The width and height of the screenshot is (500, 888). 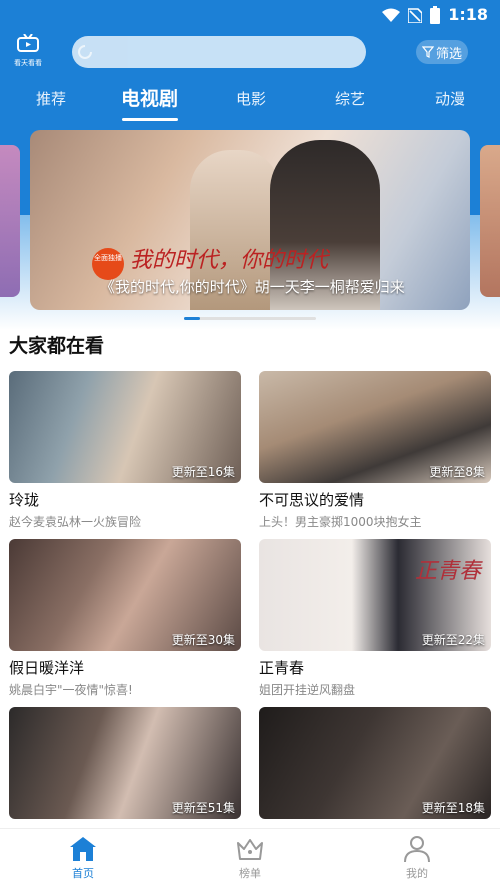 What do you see at coordinates (229, 260) in the screenshot?
I see `banner-show-title: 我的时代，你的时代` at bounding box center [229, 260].